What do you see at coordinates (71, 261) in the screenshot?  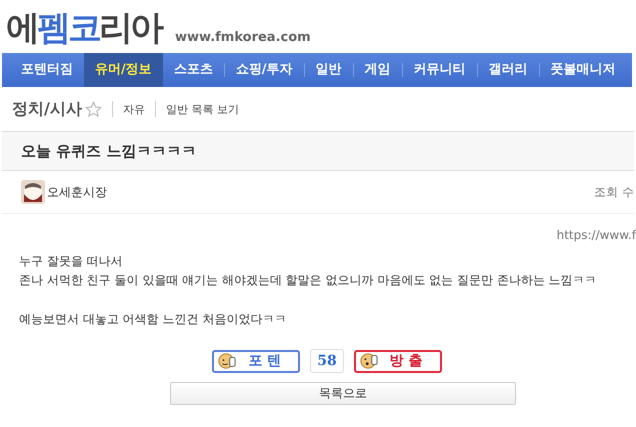 I see `post-text: 누구 잘못을 떠나서` at bounding box center [71, 261].